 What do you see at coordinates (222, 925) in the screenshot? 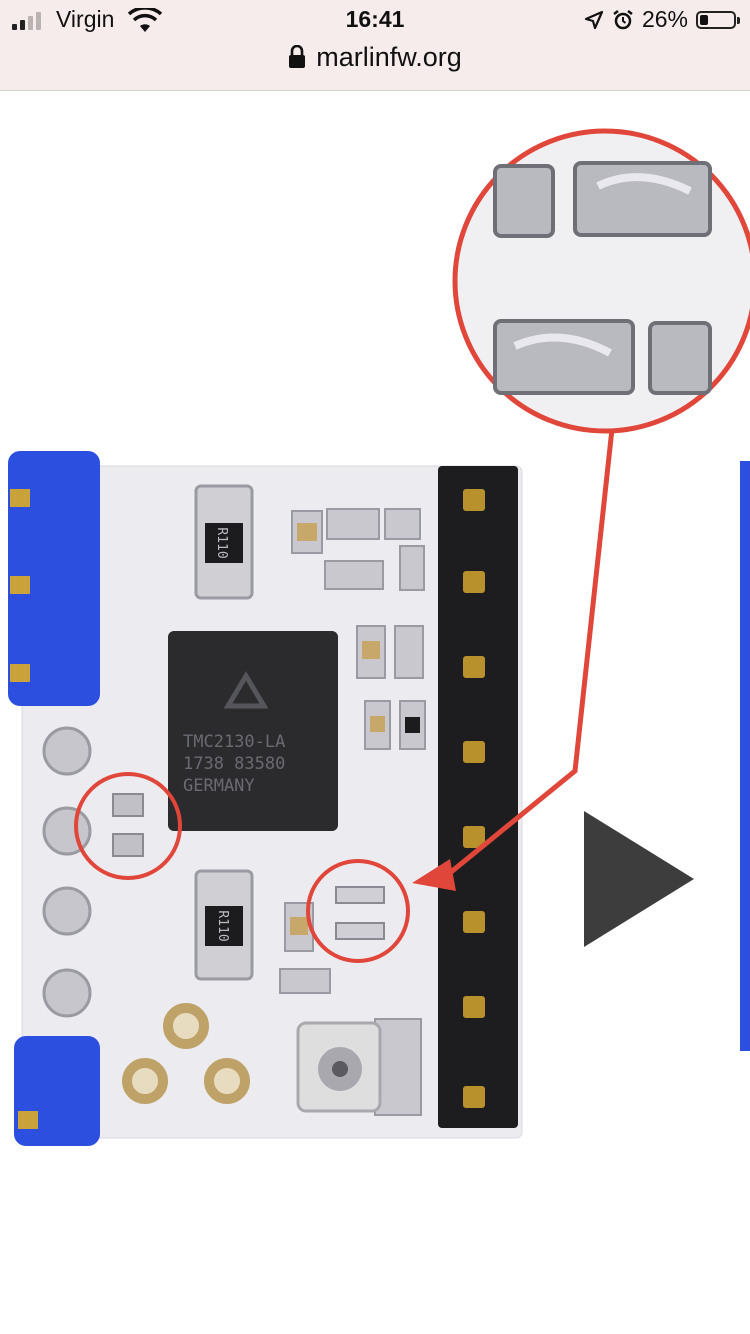
I see `resistor-label-bottom: R110` at bounding box center [222, 925].